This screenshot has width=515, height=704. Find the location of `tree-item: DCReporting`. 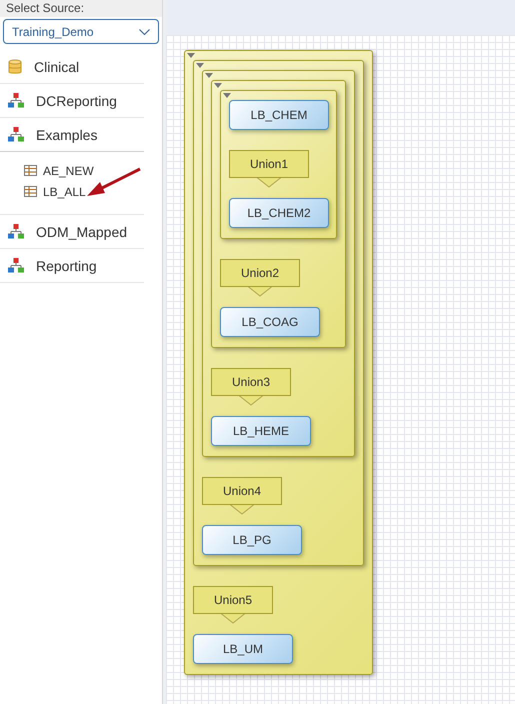

tree-item: DCReporting is located at coordinates (72, 101).